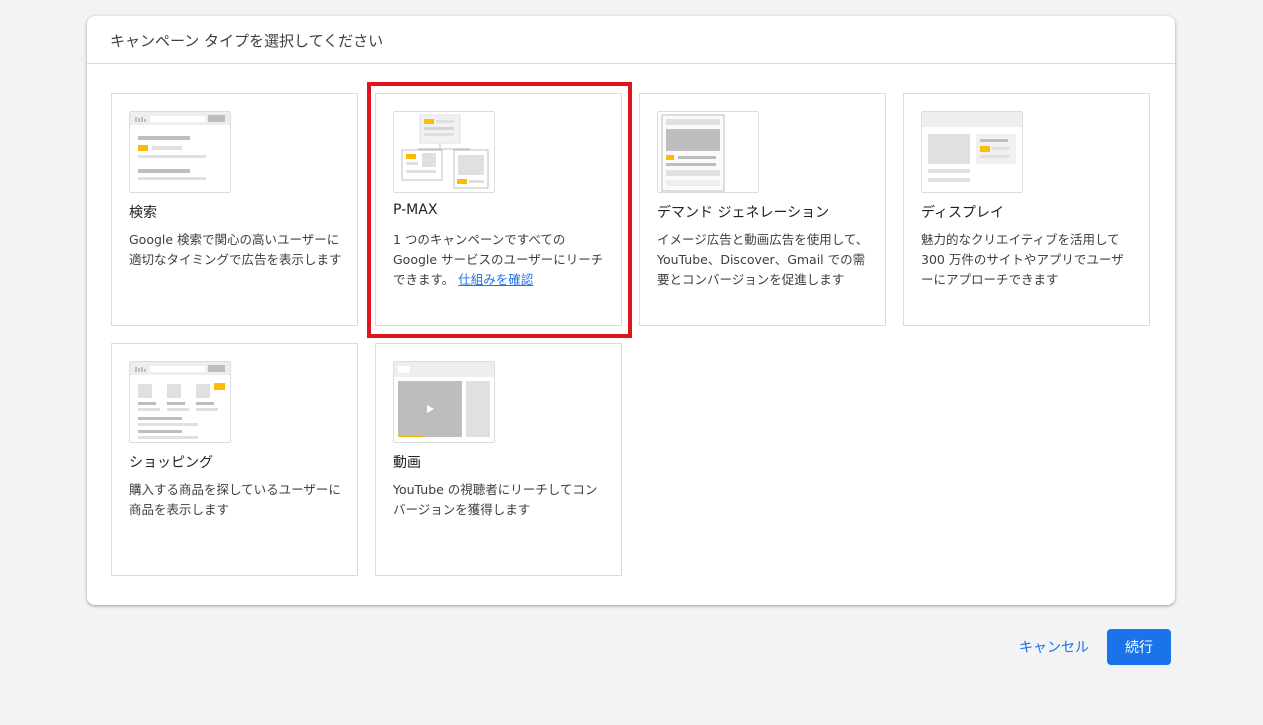  What do you see at coordinates (495, 279) in the screenshot?
I see `learn-how-it-works-link: 仕組みを確認` at bounding box center [495, 279].